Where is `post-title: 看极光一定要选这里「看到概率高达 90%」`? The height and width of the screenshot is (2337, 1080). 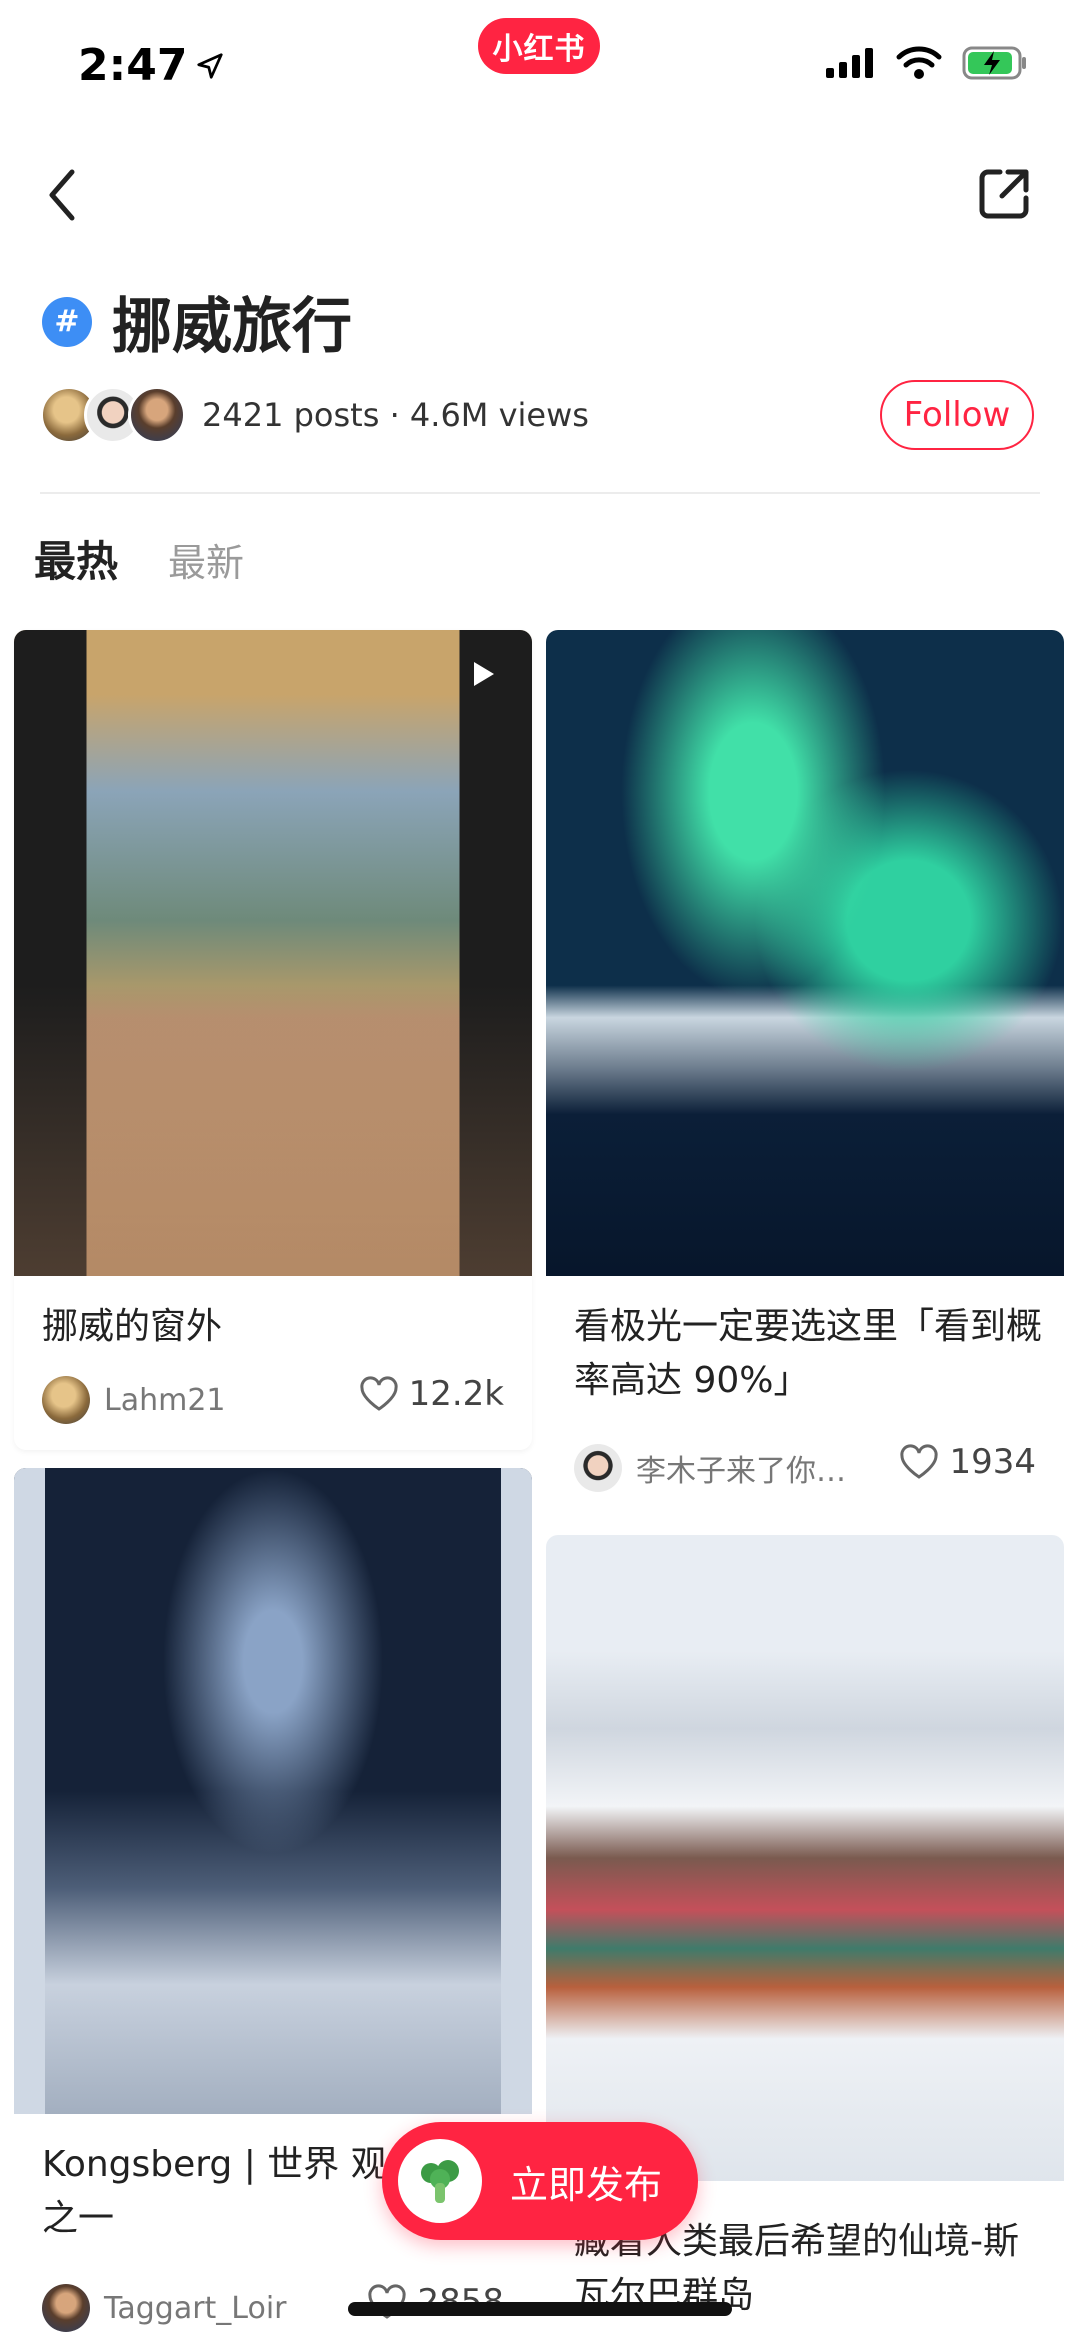 post-title: 看极光一定要选这里「看到概率高达 90%」 is located at coordinates (808, 1353).